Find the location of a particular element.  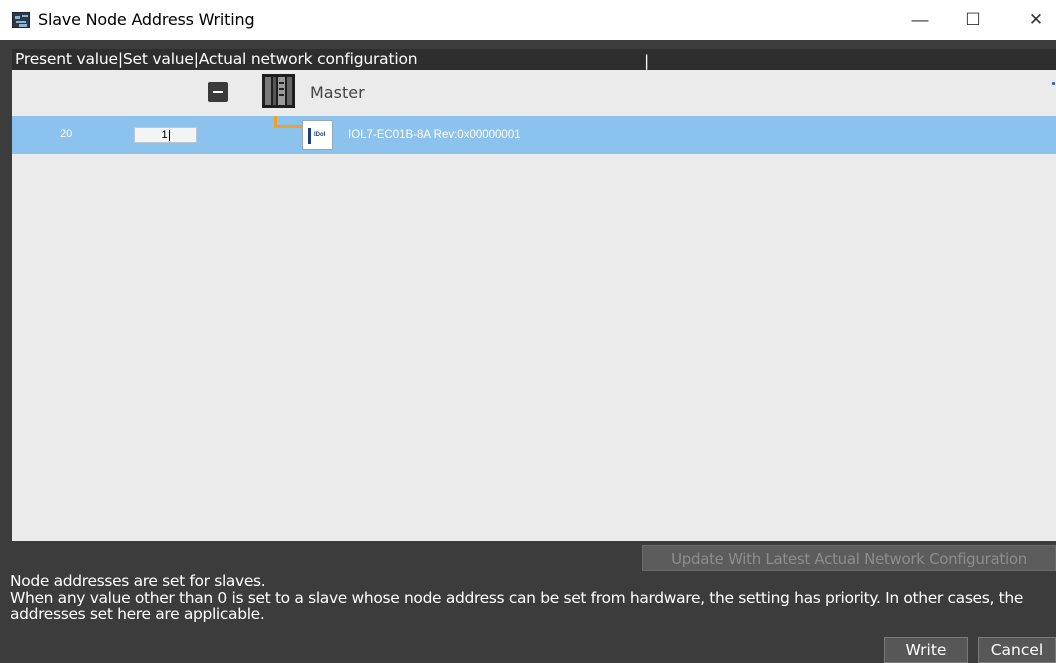

collapse-icon is located at coordinates (218, 92).